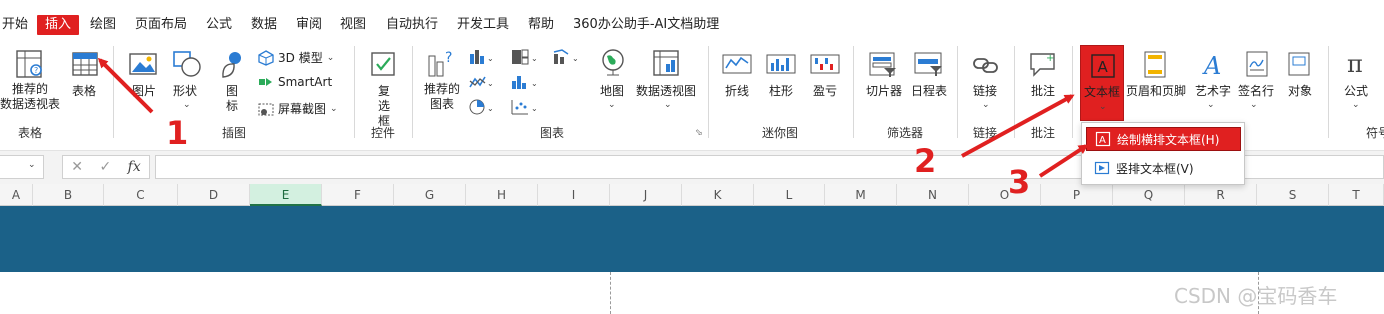 Image resolution: width=1384 pixels, height=314 pixels. What do you see at coordinates (231, 98) in the screenshot?
I see `icons-label: 图 标` at bounding box center [231, 98].